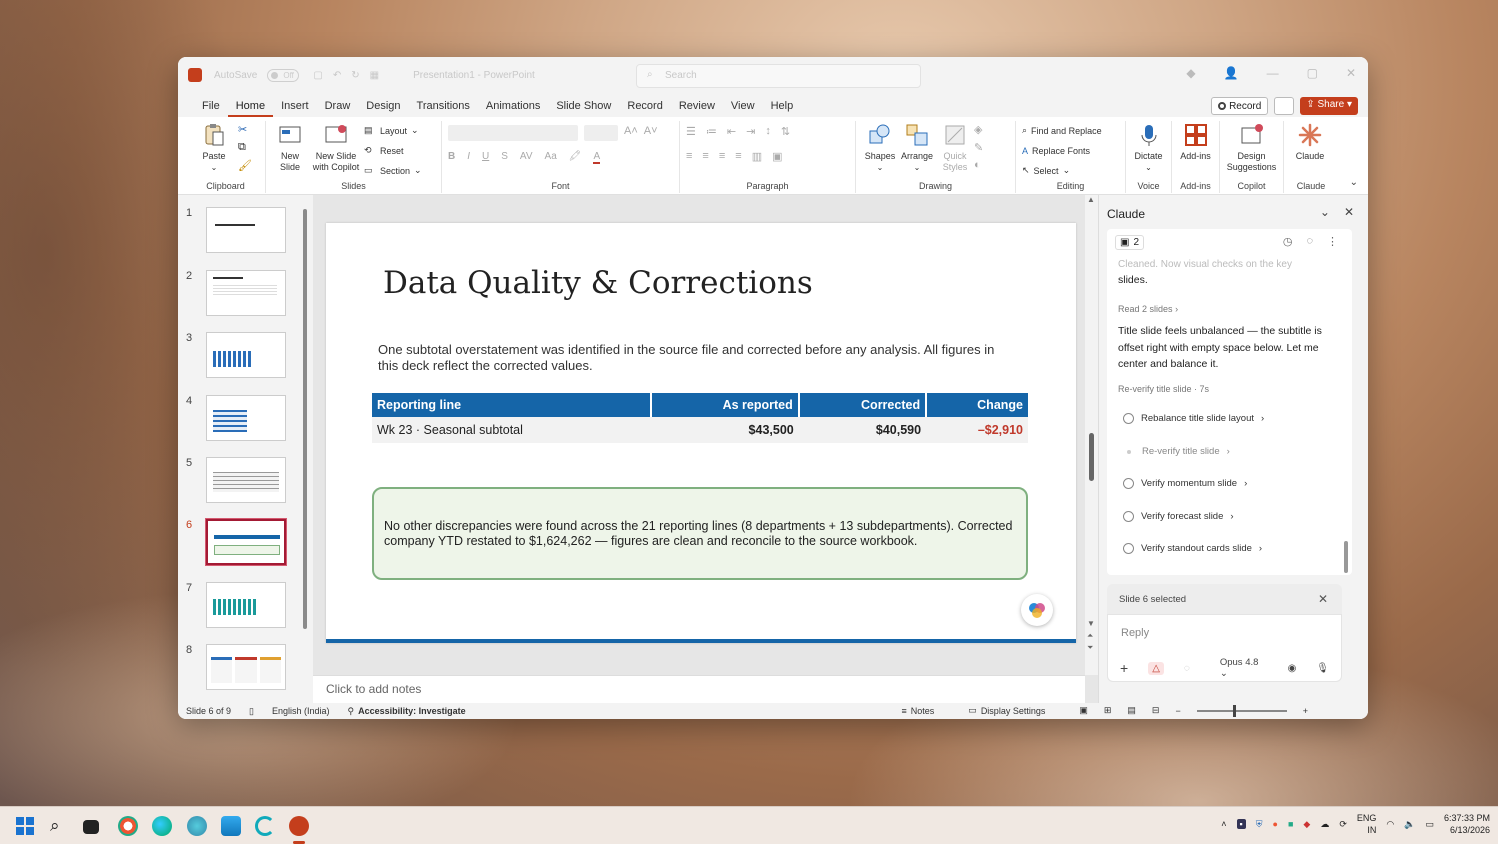 This screenshot has width=1498, height=844. Describe the element at coordinates (1187, 668) in the screenshot. I see `loading-icon: ◌` at that location.